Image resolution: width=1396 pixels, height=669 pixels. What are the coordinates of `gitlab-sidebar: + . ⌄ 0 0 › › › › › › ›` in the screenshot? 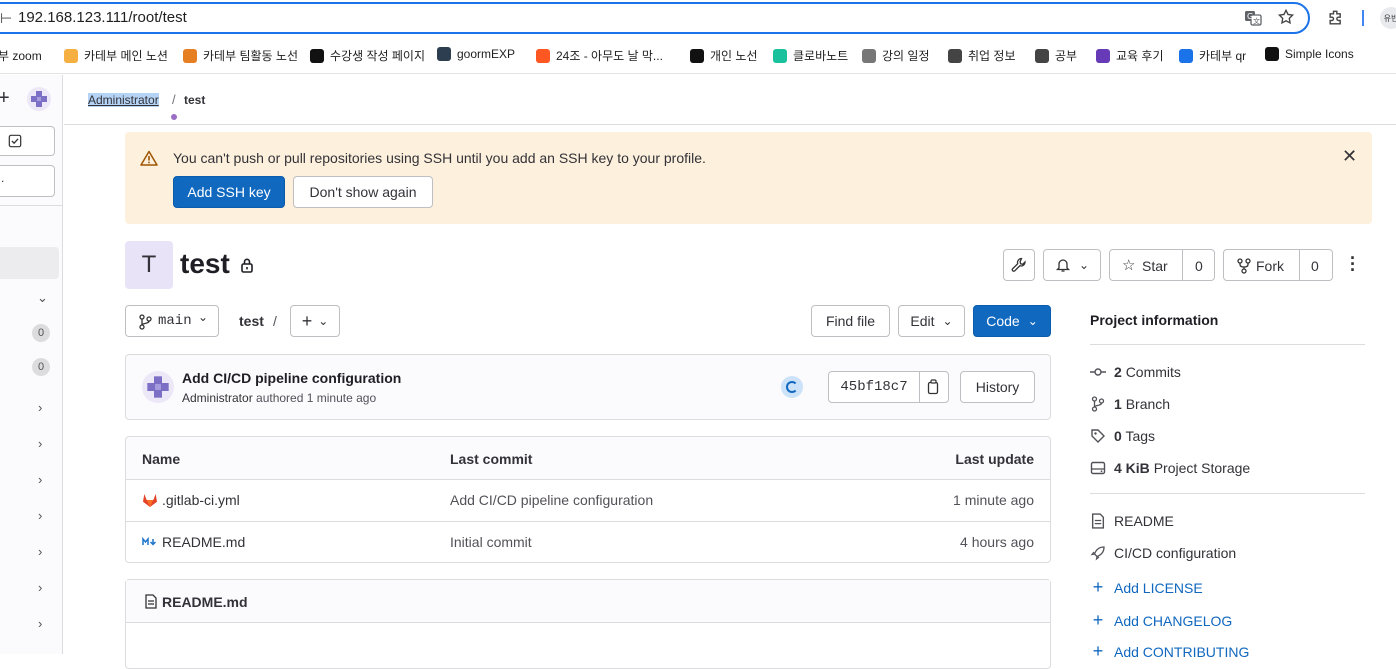 It's located at (31, 364).